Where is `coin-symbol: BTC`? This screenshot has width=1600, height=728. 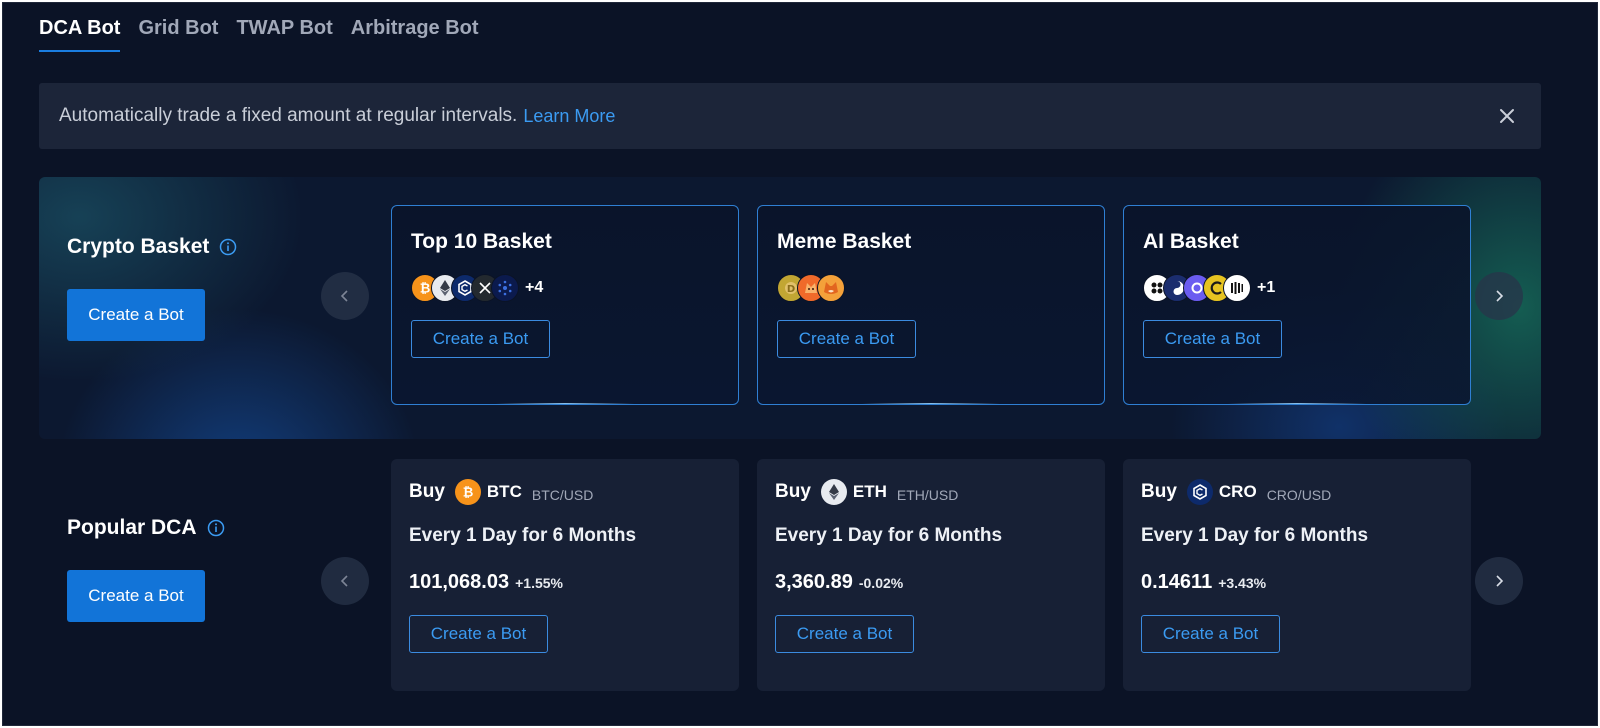
coin-symbol: BTC is located at coordinates (504, 491).